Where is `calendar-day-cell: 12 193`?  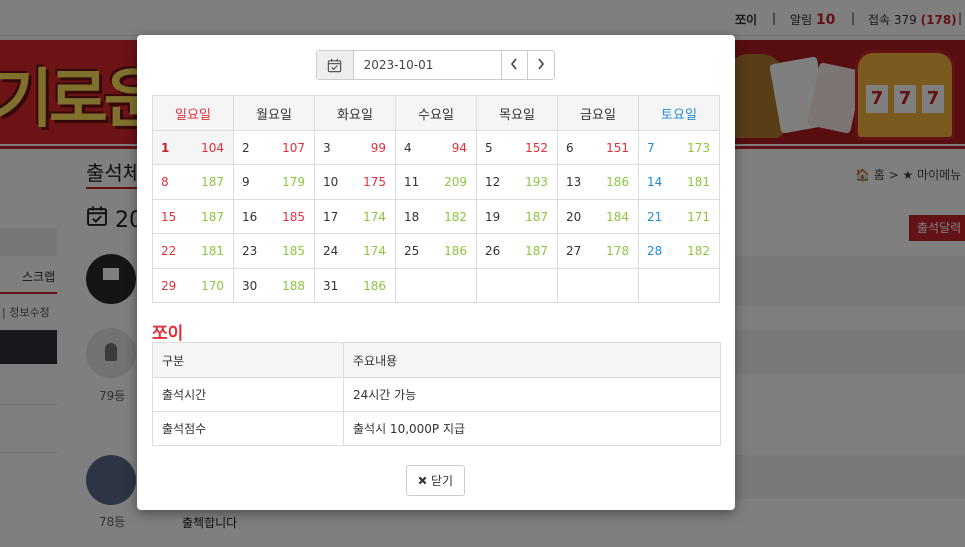 calendar-day-cell: 12 193 is located at coordinates (517, 182).